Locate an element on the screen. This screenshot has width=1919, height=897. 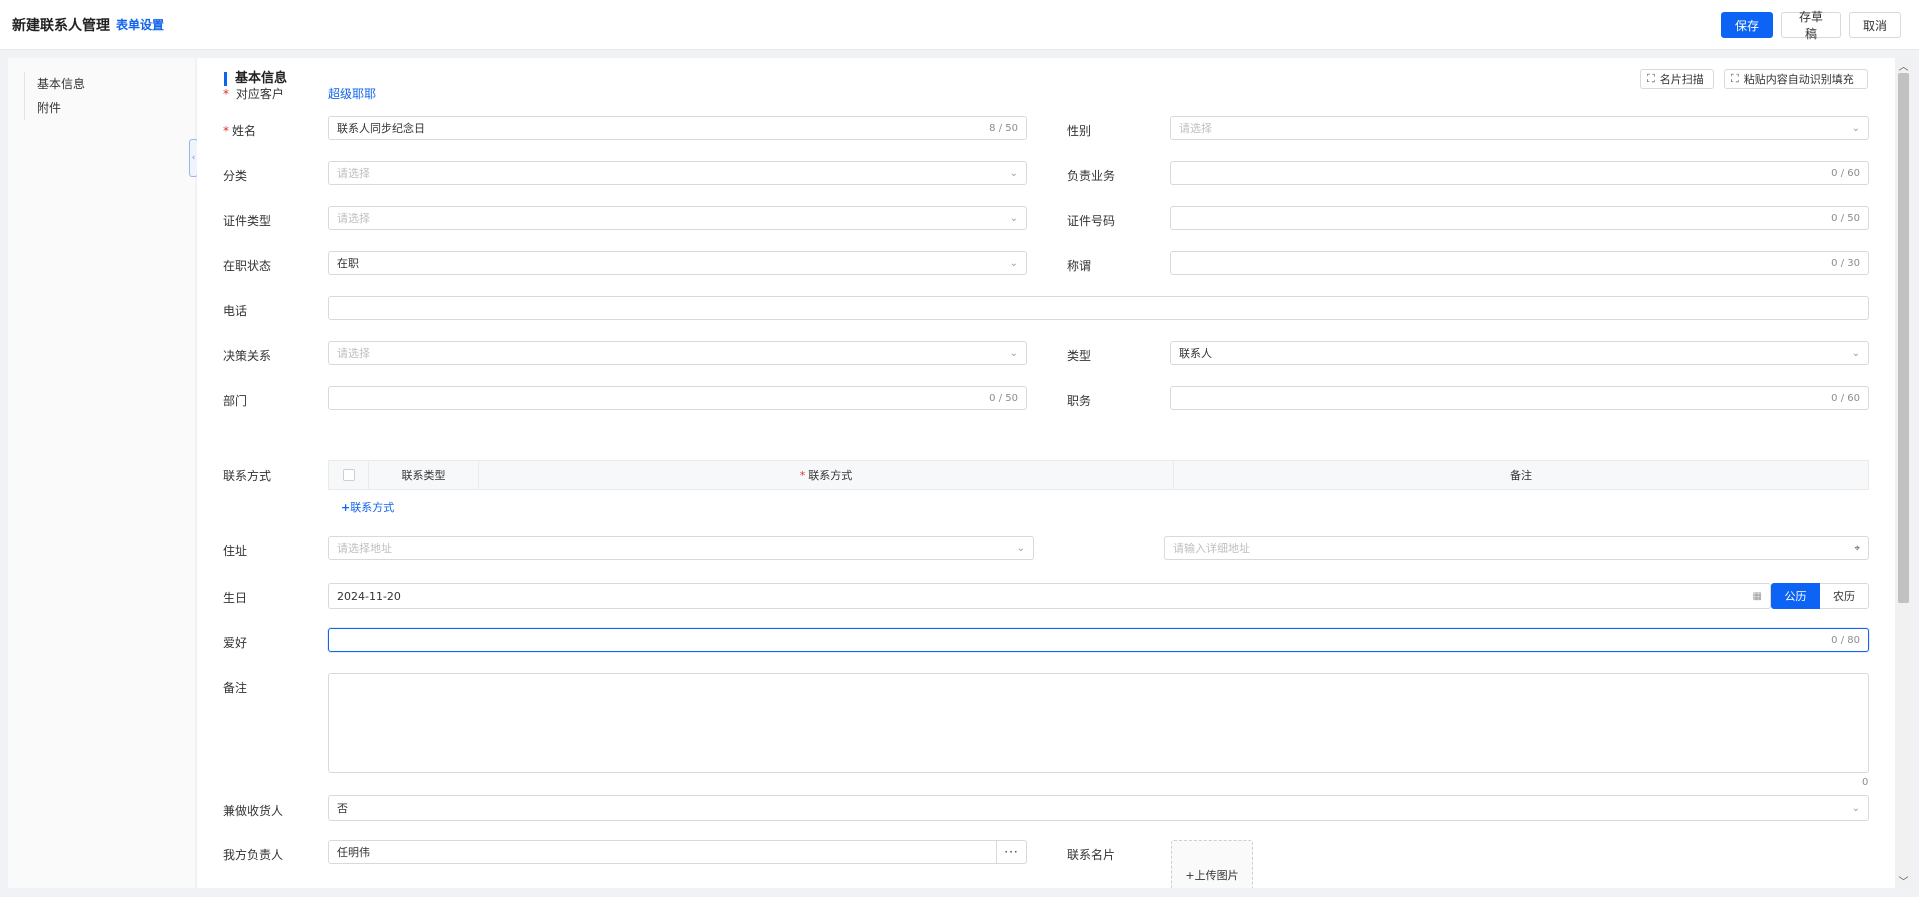
birthday-label: 生日 is located at coordinates (235, 598).